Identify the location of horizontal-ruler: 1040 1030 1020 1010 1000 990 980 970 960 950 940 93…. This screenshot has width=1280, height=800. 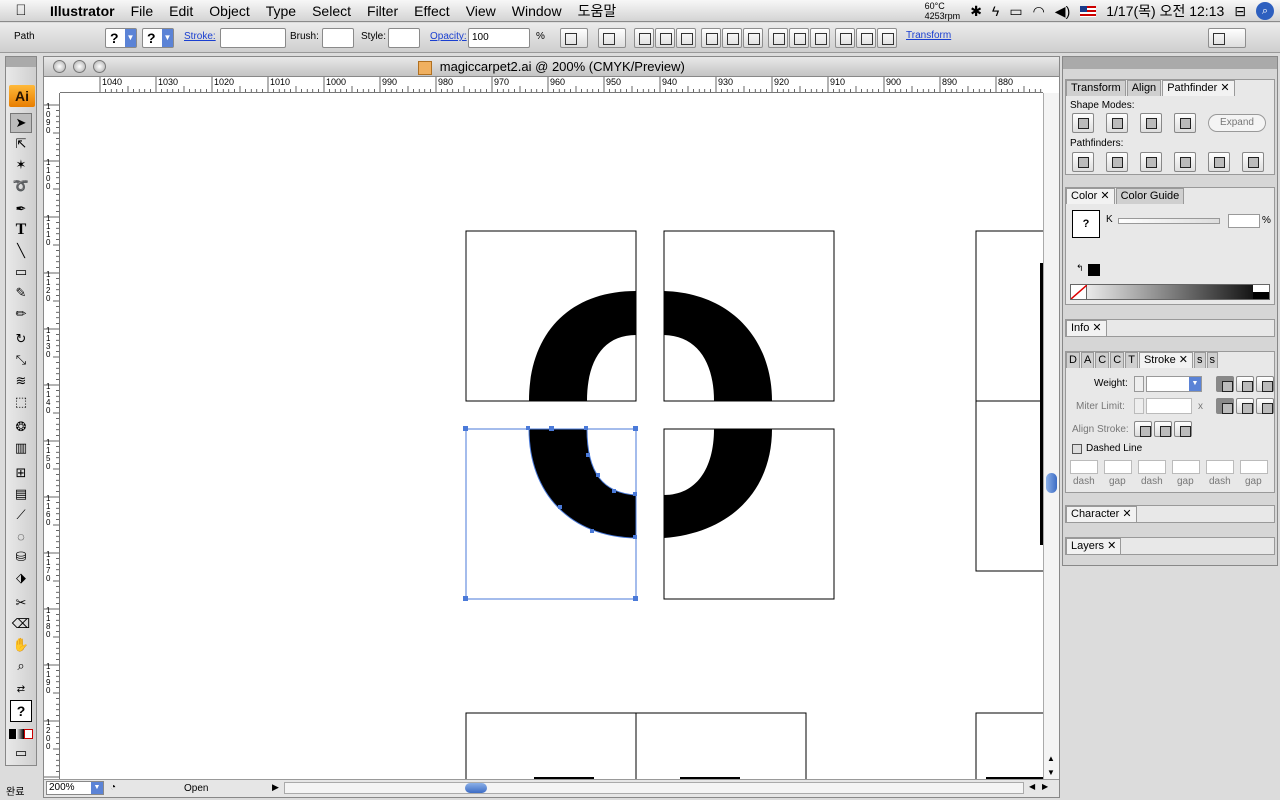
(551, 85).